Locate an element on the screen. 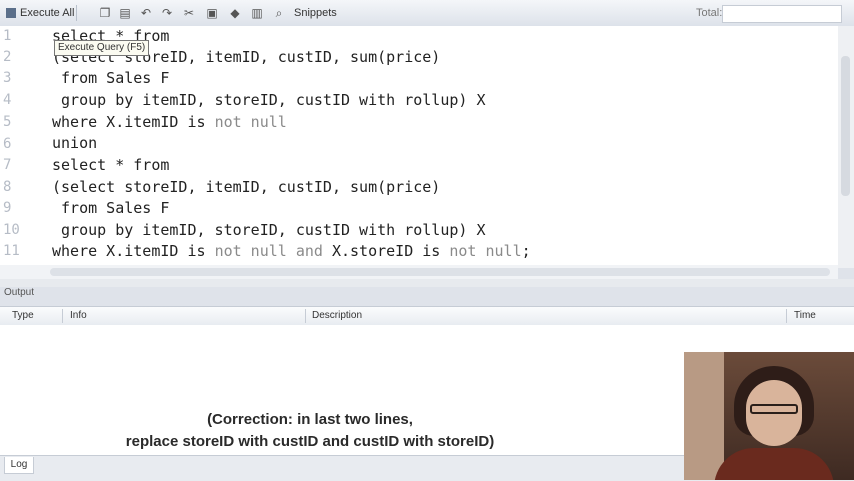 The width and height of the screenshot is (854, 481). pane-splitter is located at coordinates (427, 283).